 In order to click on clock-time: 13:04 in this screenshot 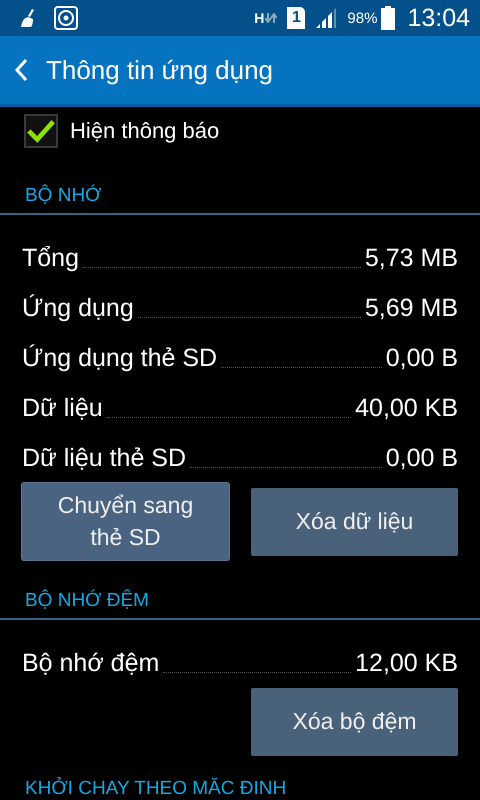, I will do `click(438, 18)`.